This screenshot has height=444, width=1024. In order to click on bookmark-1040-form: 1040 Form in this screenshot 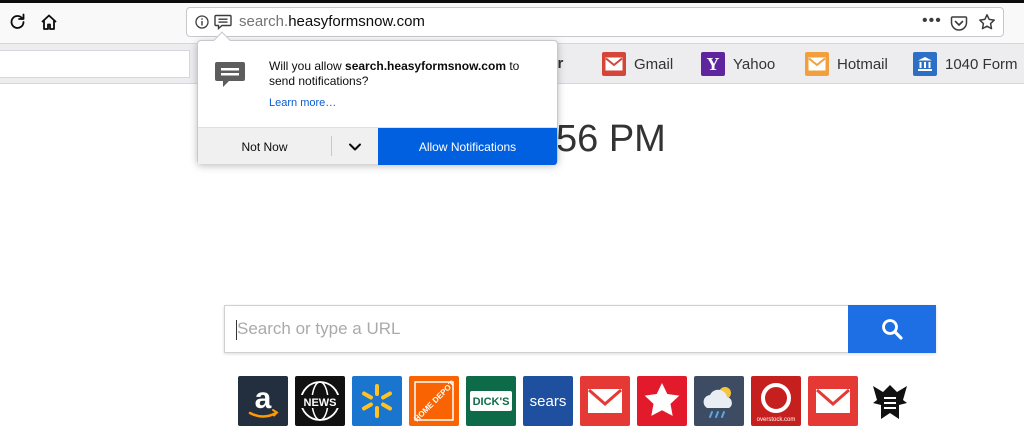, I will do `click(965, 64)`.